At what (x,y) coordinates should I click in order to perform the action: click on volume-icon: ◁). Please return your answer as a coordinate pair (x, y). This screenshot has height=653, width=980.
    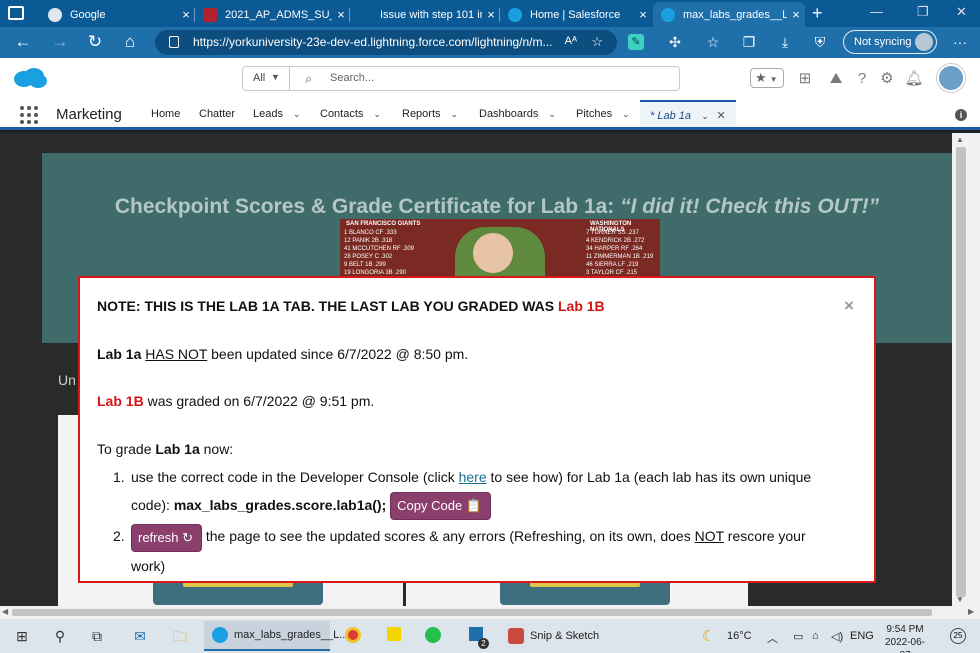
    Looking at the image, I should click on (837, 636).